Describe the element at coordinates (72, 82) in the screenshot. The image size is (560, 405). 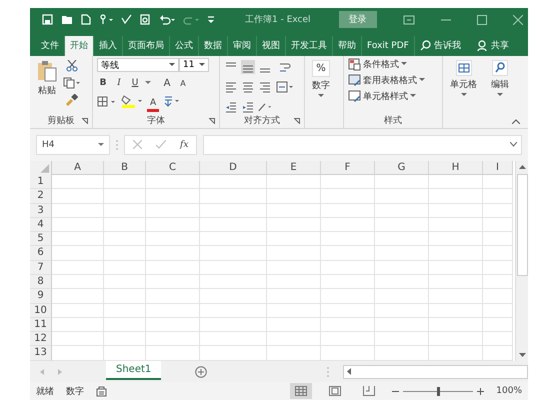
I see `copy-icon` at that location.